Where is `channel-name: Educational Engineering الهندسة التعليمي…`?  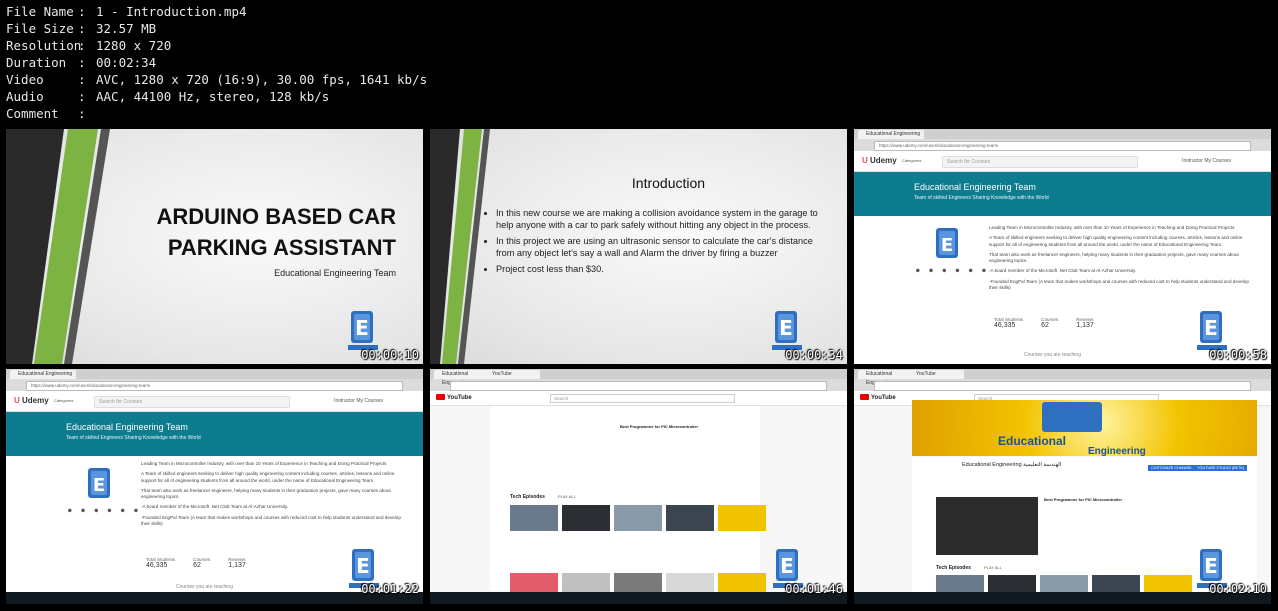
channel-name: Educational Engineering الهندسة التعليمي… is located at coordinates (1012, 465).